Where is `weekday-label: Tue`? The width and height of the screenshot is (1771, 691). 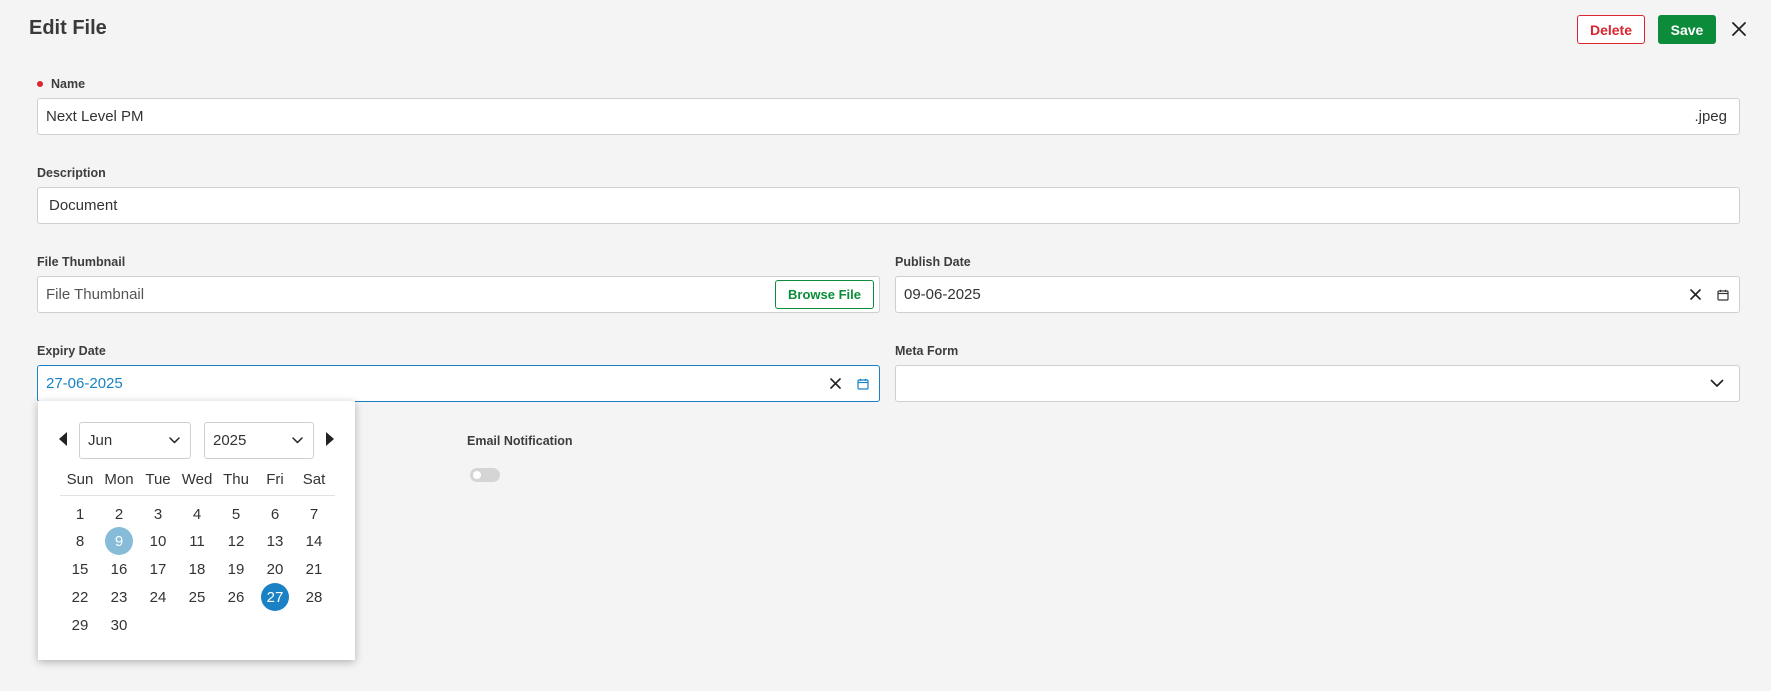
weekday-label: Tue is located at coordinates (158, 479).